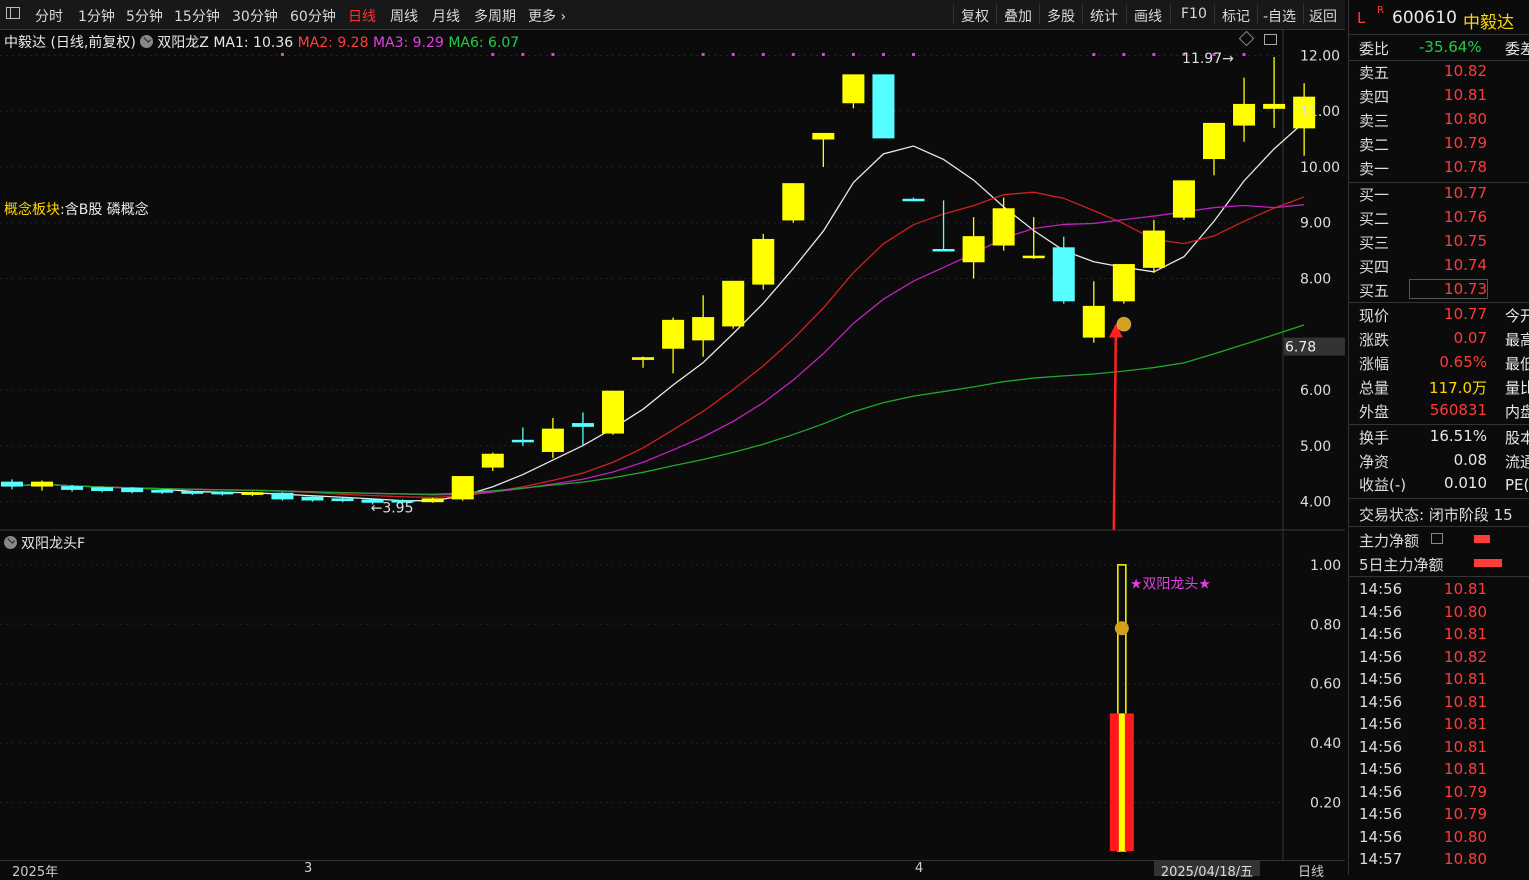 The height and width of the screenshot is (880, 1529). What do you see at coordinates (1236, 16) in the screenshot?
I see `mark-button: 标记` at bounding box center [1236, 16].